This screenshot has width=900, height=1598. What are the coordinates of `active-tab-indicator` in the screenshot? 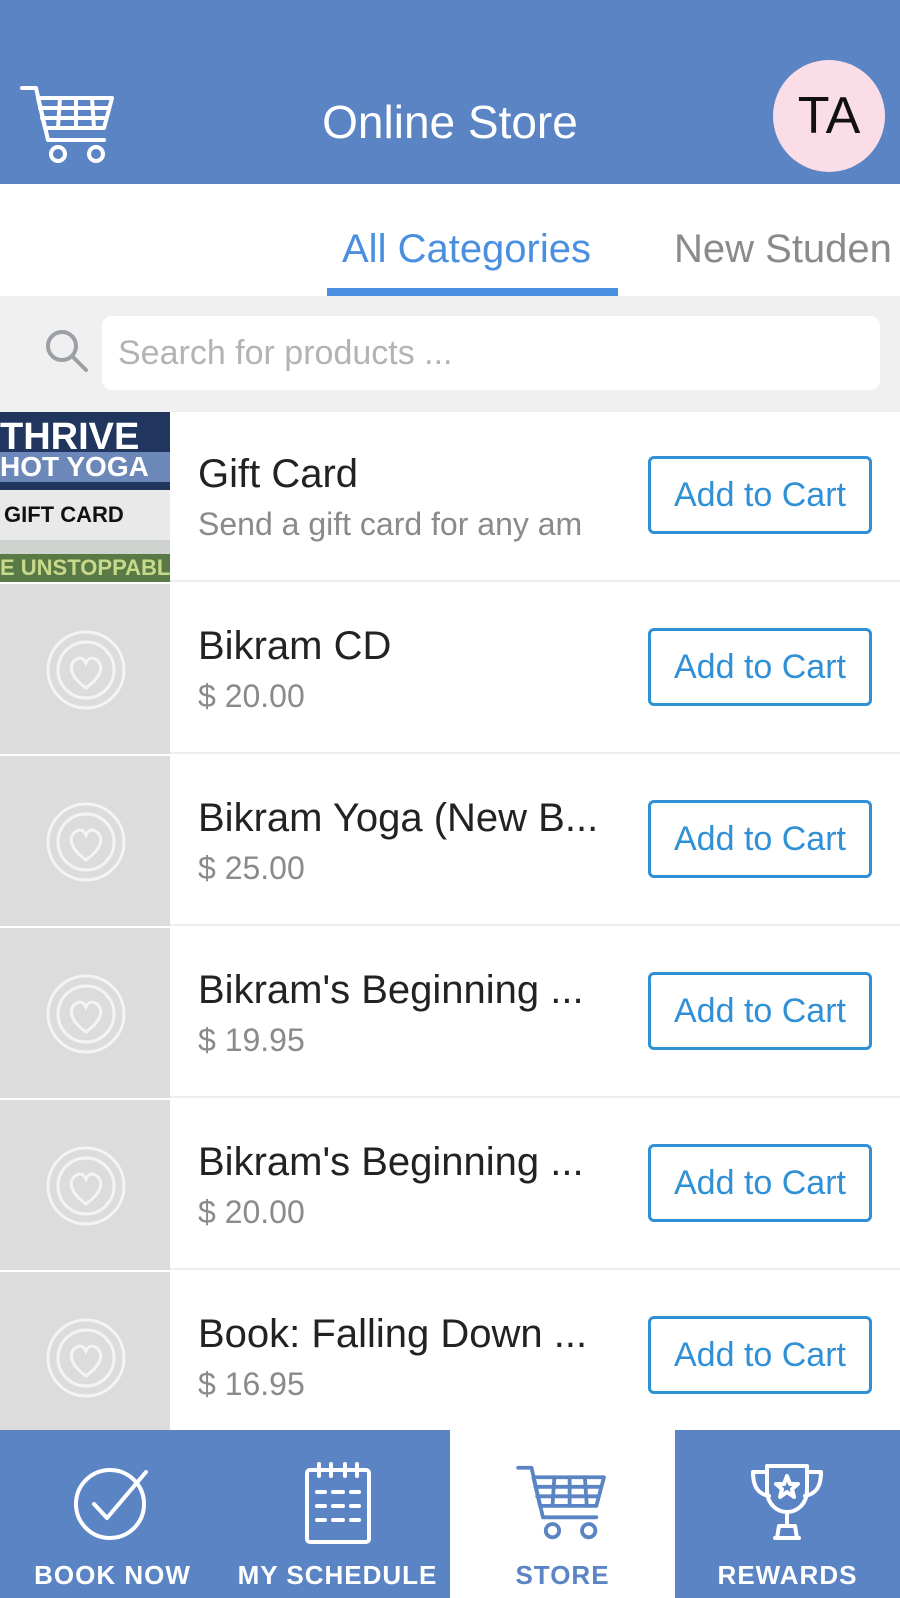 It's located at (472, 292).